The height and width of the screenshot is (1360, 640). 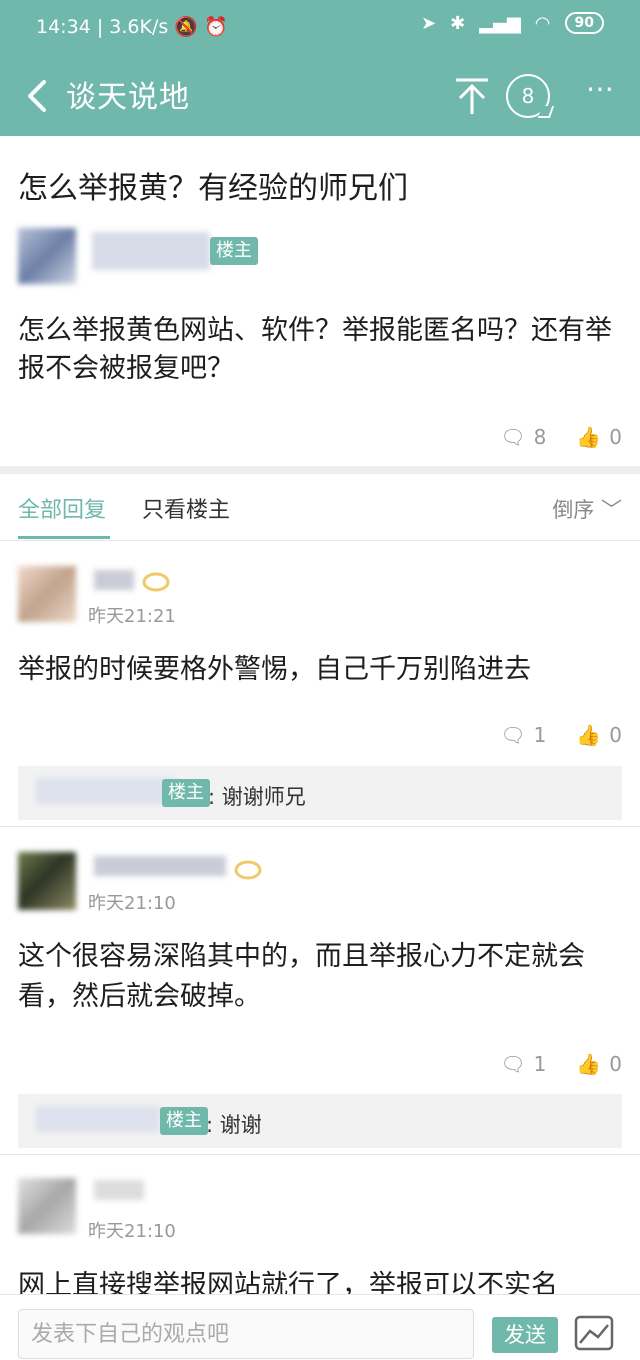 What do you see at coordinates (186, 508) in the screenshot?
I see `tab-owner-only: 只看楼主` at bounding box center [186, 508].